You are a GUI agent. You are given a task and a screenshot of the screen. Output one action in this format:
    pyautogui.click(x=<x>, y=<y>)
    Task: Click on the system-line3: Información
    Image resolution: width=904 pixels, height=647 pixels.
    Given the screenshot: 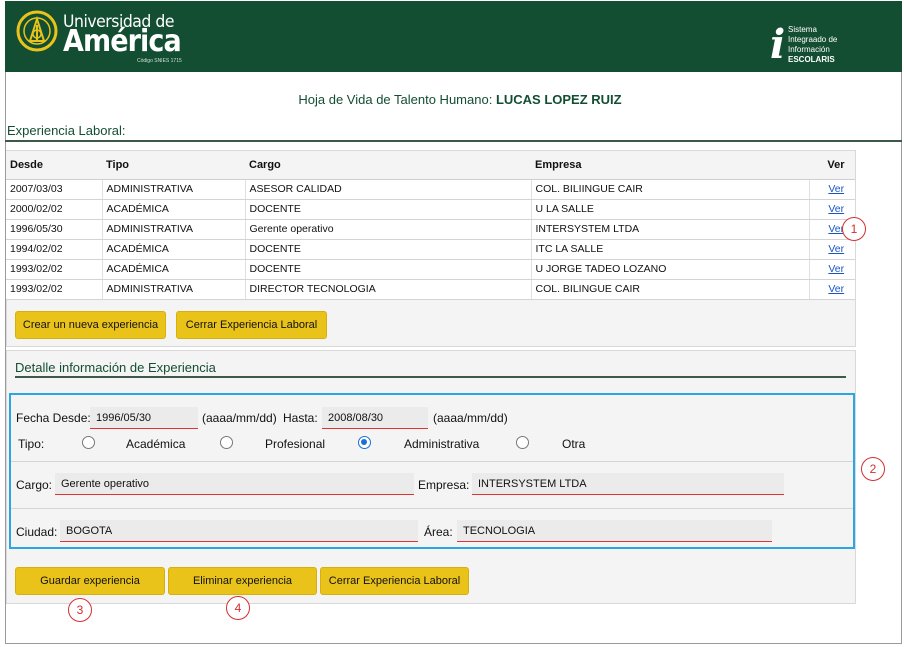 What is the action you would take?
    pyautogui.click(x=809, y=49)
    